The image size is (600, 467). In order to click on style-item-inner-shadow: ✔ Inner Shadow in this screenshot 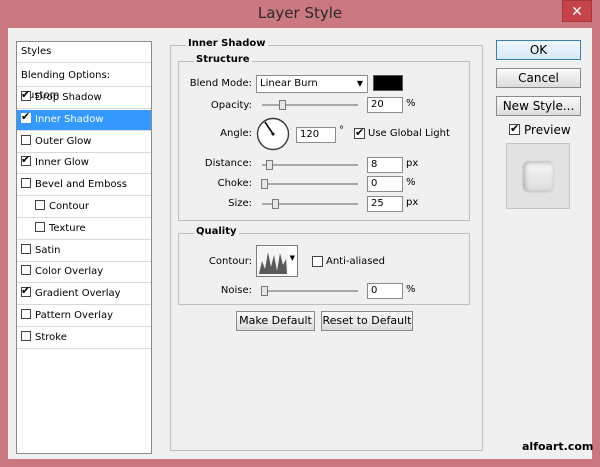, I will do `click(84, 120)`.